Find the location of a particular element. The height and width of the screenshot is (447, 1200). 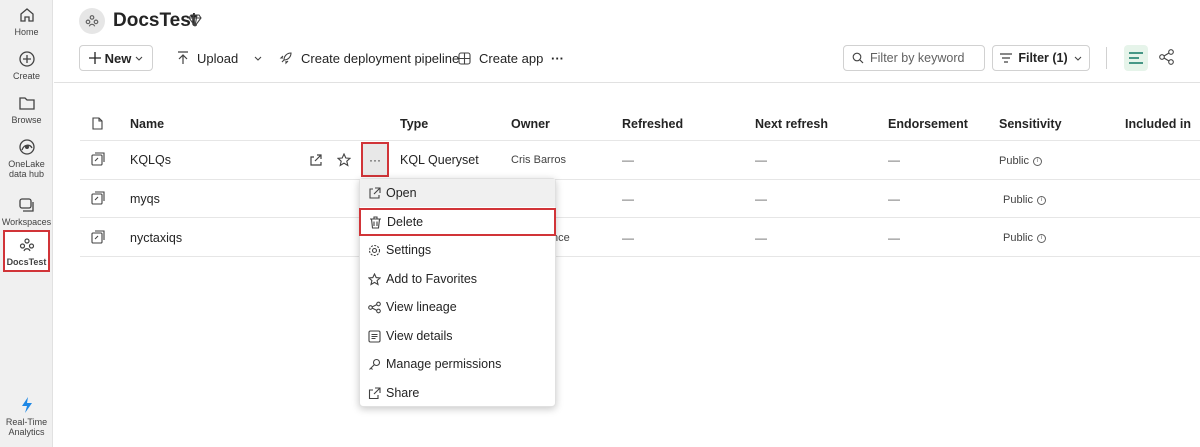

menu-item-label: Settings is located at coordinates (409, 250).